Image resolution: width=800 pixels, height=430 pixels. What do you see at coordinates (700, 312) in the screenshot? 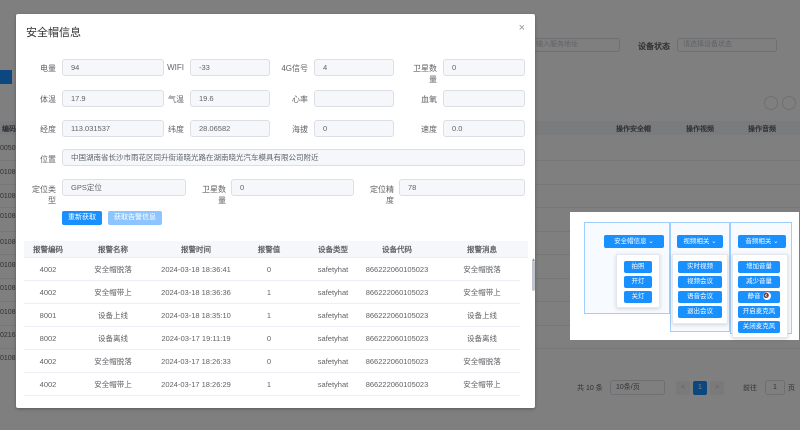
I see `exit-meeting-button: 退出会议` at bounding box center [700, 312].